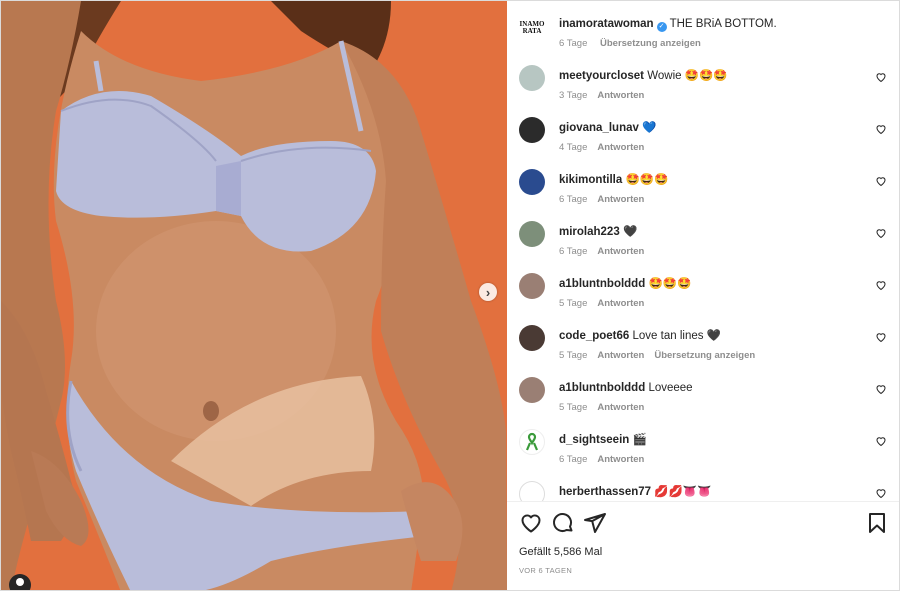 This screenshot has width=900, height=591. What do you see at coordinates (877, 523) in the screenshot?
I see `bookmark-icon` at bounding box center [877, 523].